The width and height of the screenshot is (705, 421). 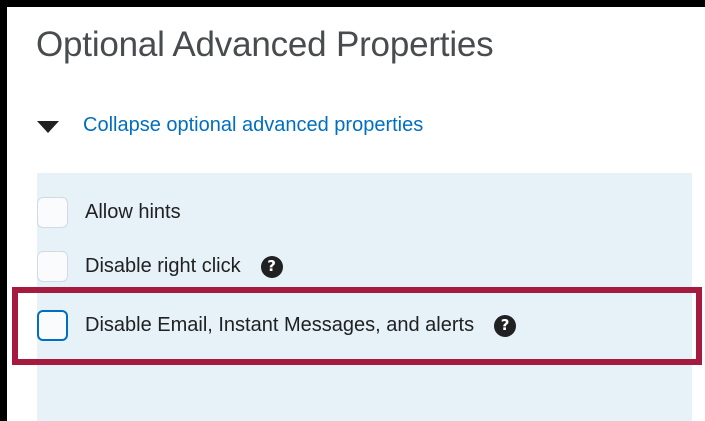 I want to click on option-allow-hints: Allow hints, so click(x=109, y=212).